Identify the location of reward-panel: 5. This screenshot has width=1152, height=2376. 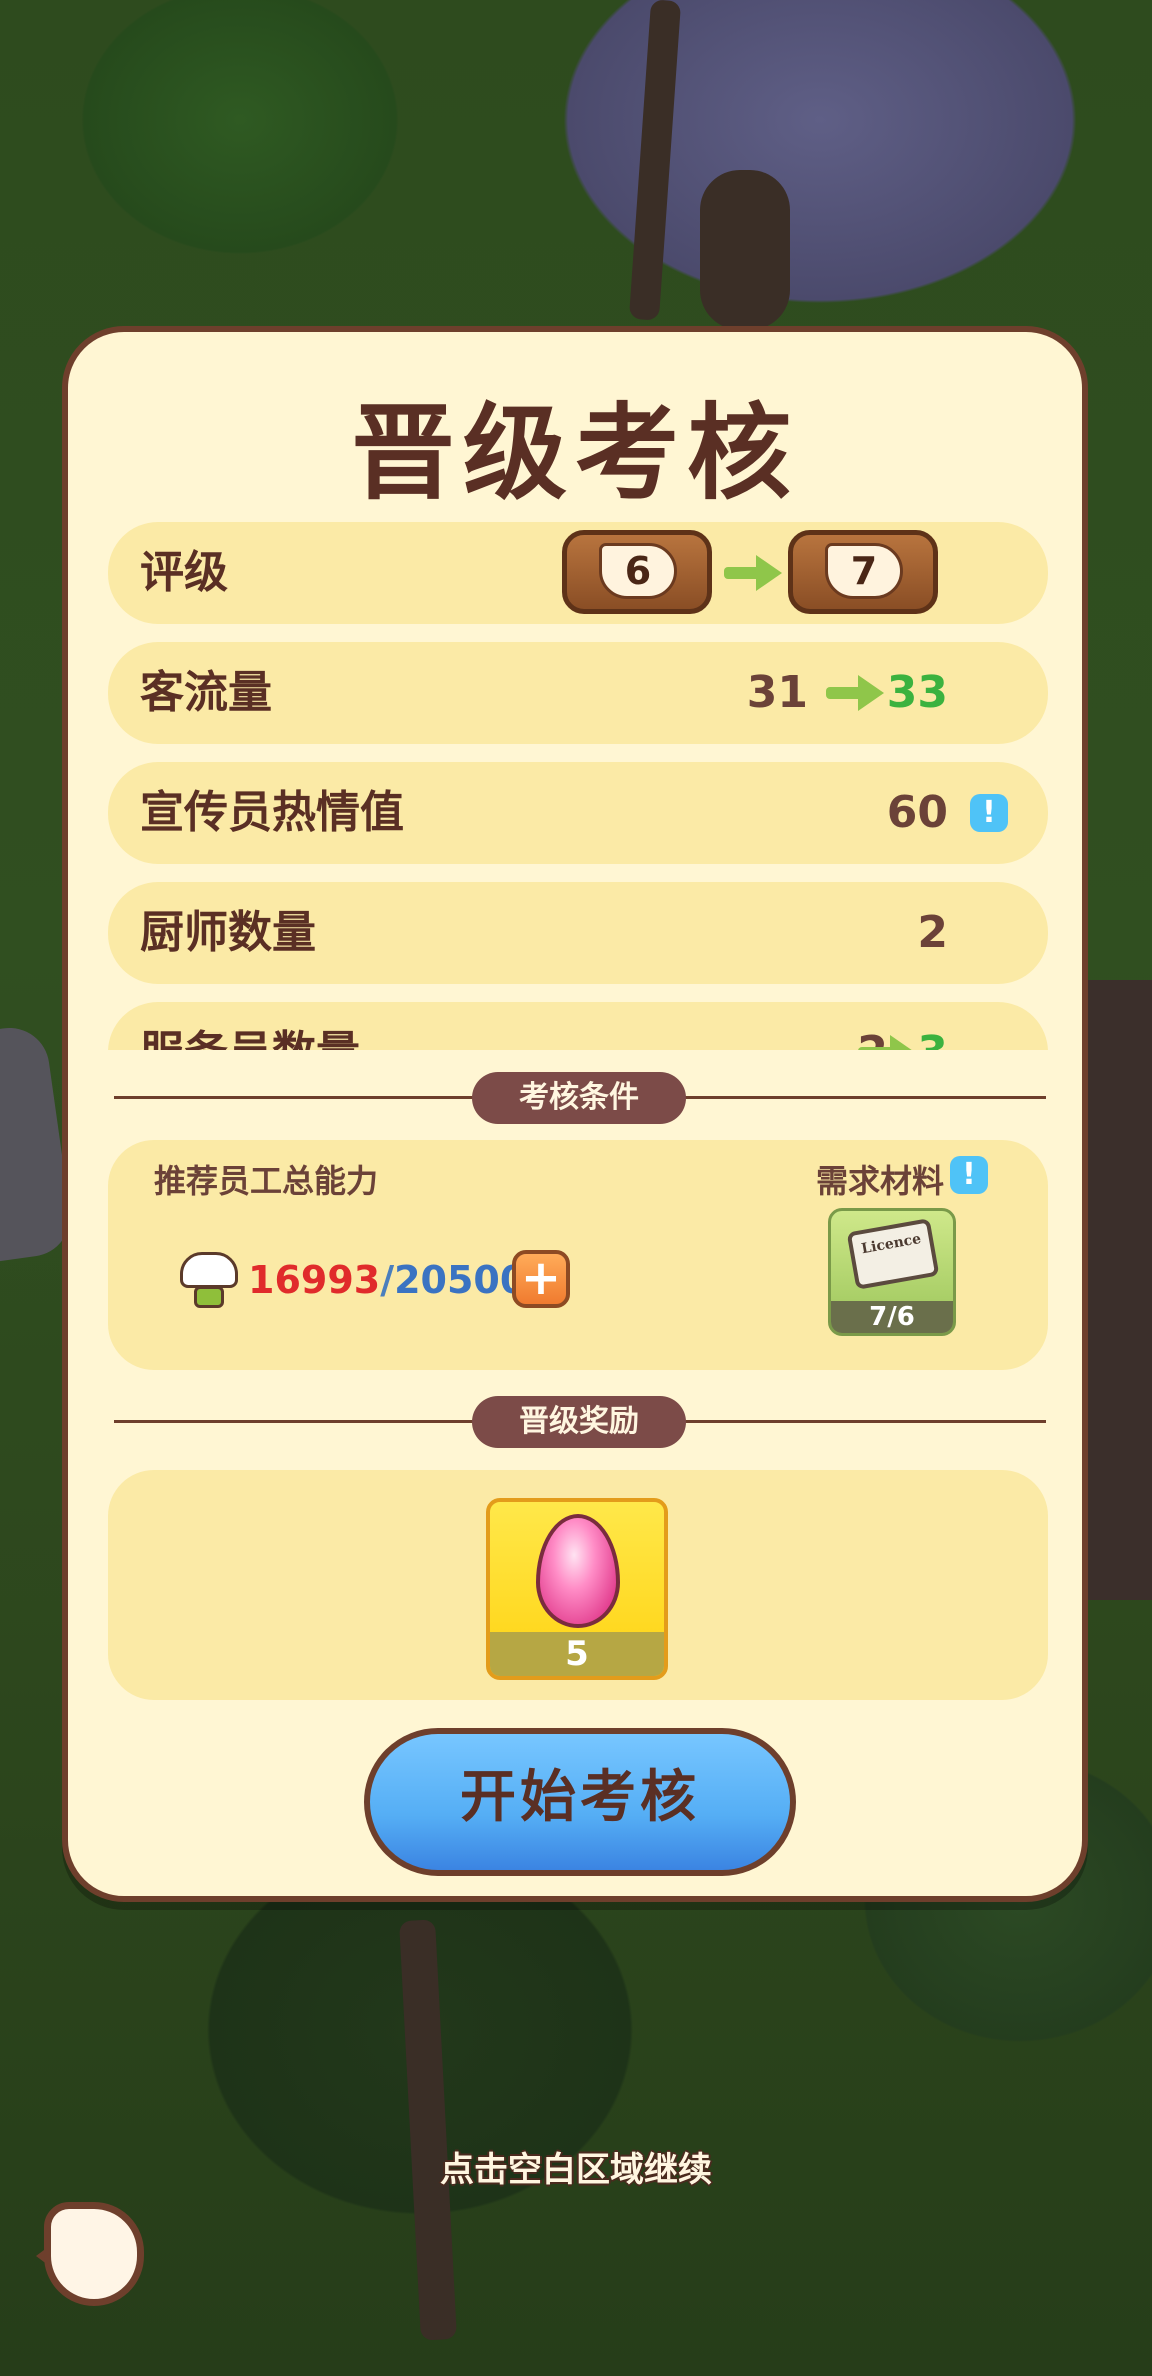
(578, 1585).